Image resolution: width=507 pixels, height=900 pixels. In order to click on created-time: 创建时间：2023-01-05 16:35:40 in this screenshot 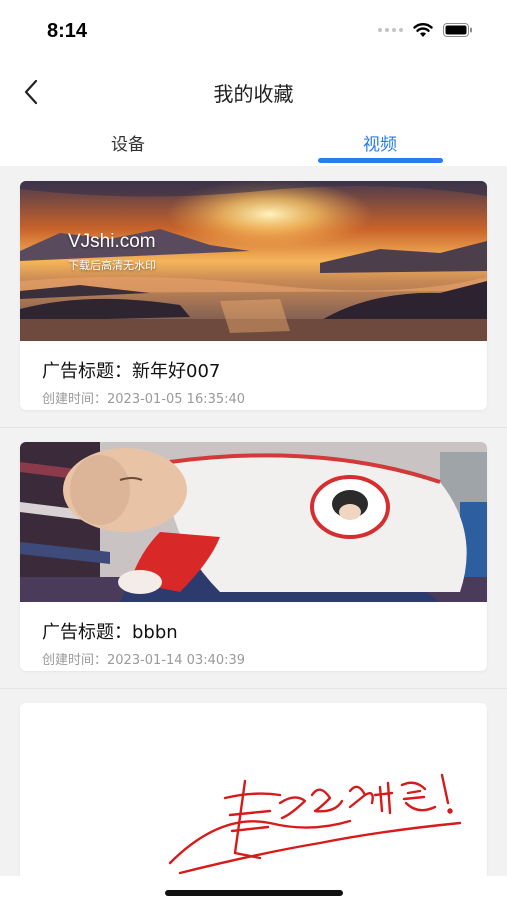, I will do `click(144, 399)`.